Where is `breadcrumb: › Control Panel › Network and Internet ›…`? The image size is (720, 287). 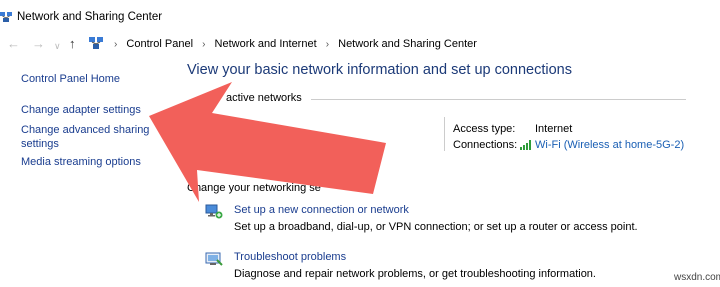 breadcrumb: › Control Panel › Network and Internet ›… is located at coordinates (292, 44).